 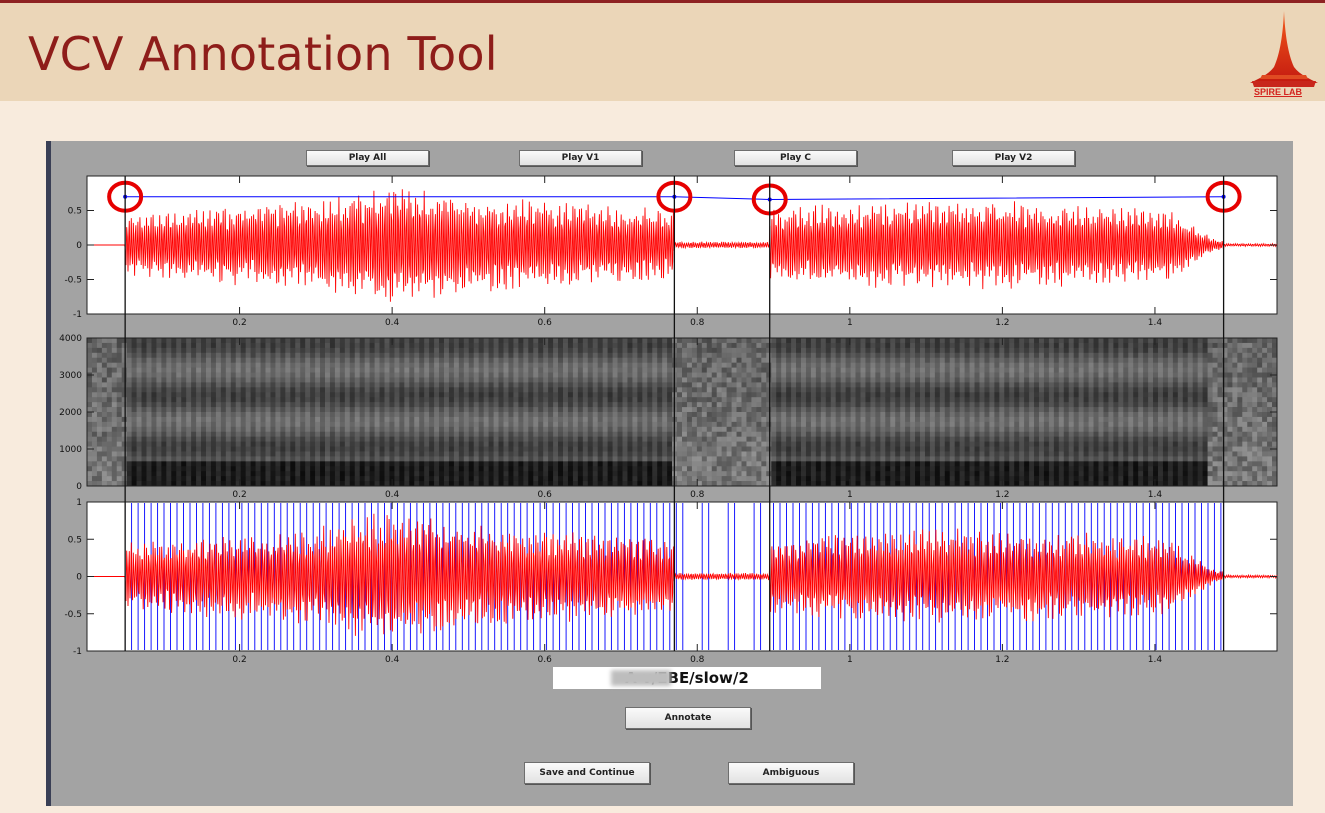 What do you see at coordinates (580, 158) in the screenshot?
I see `play-v1-button: Play V1` at bounding box center [580, 158].